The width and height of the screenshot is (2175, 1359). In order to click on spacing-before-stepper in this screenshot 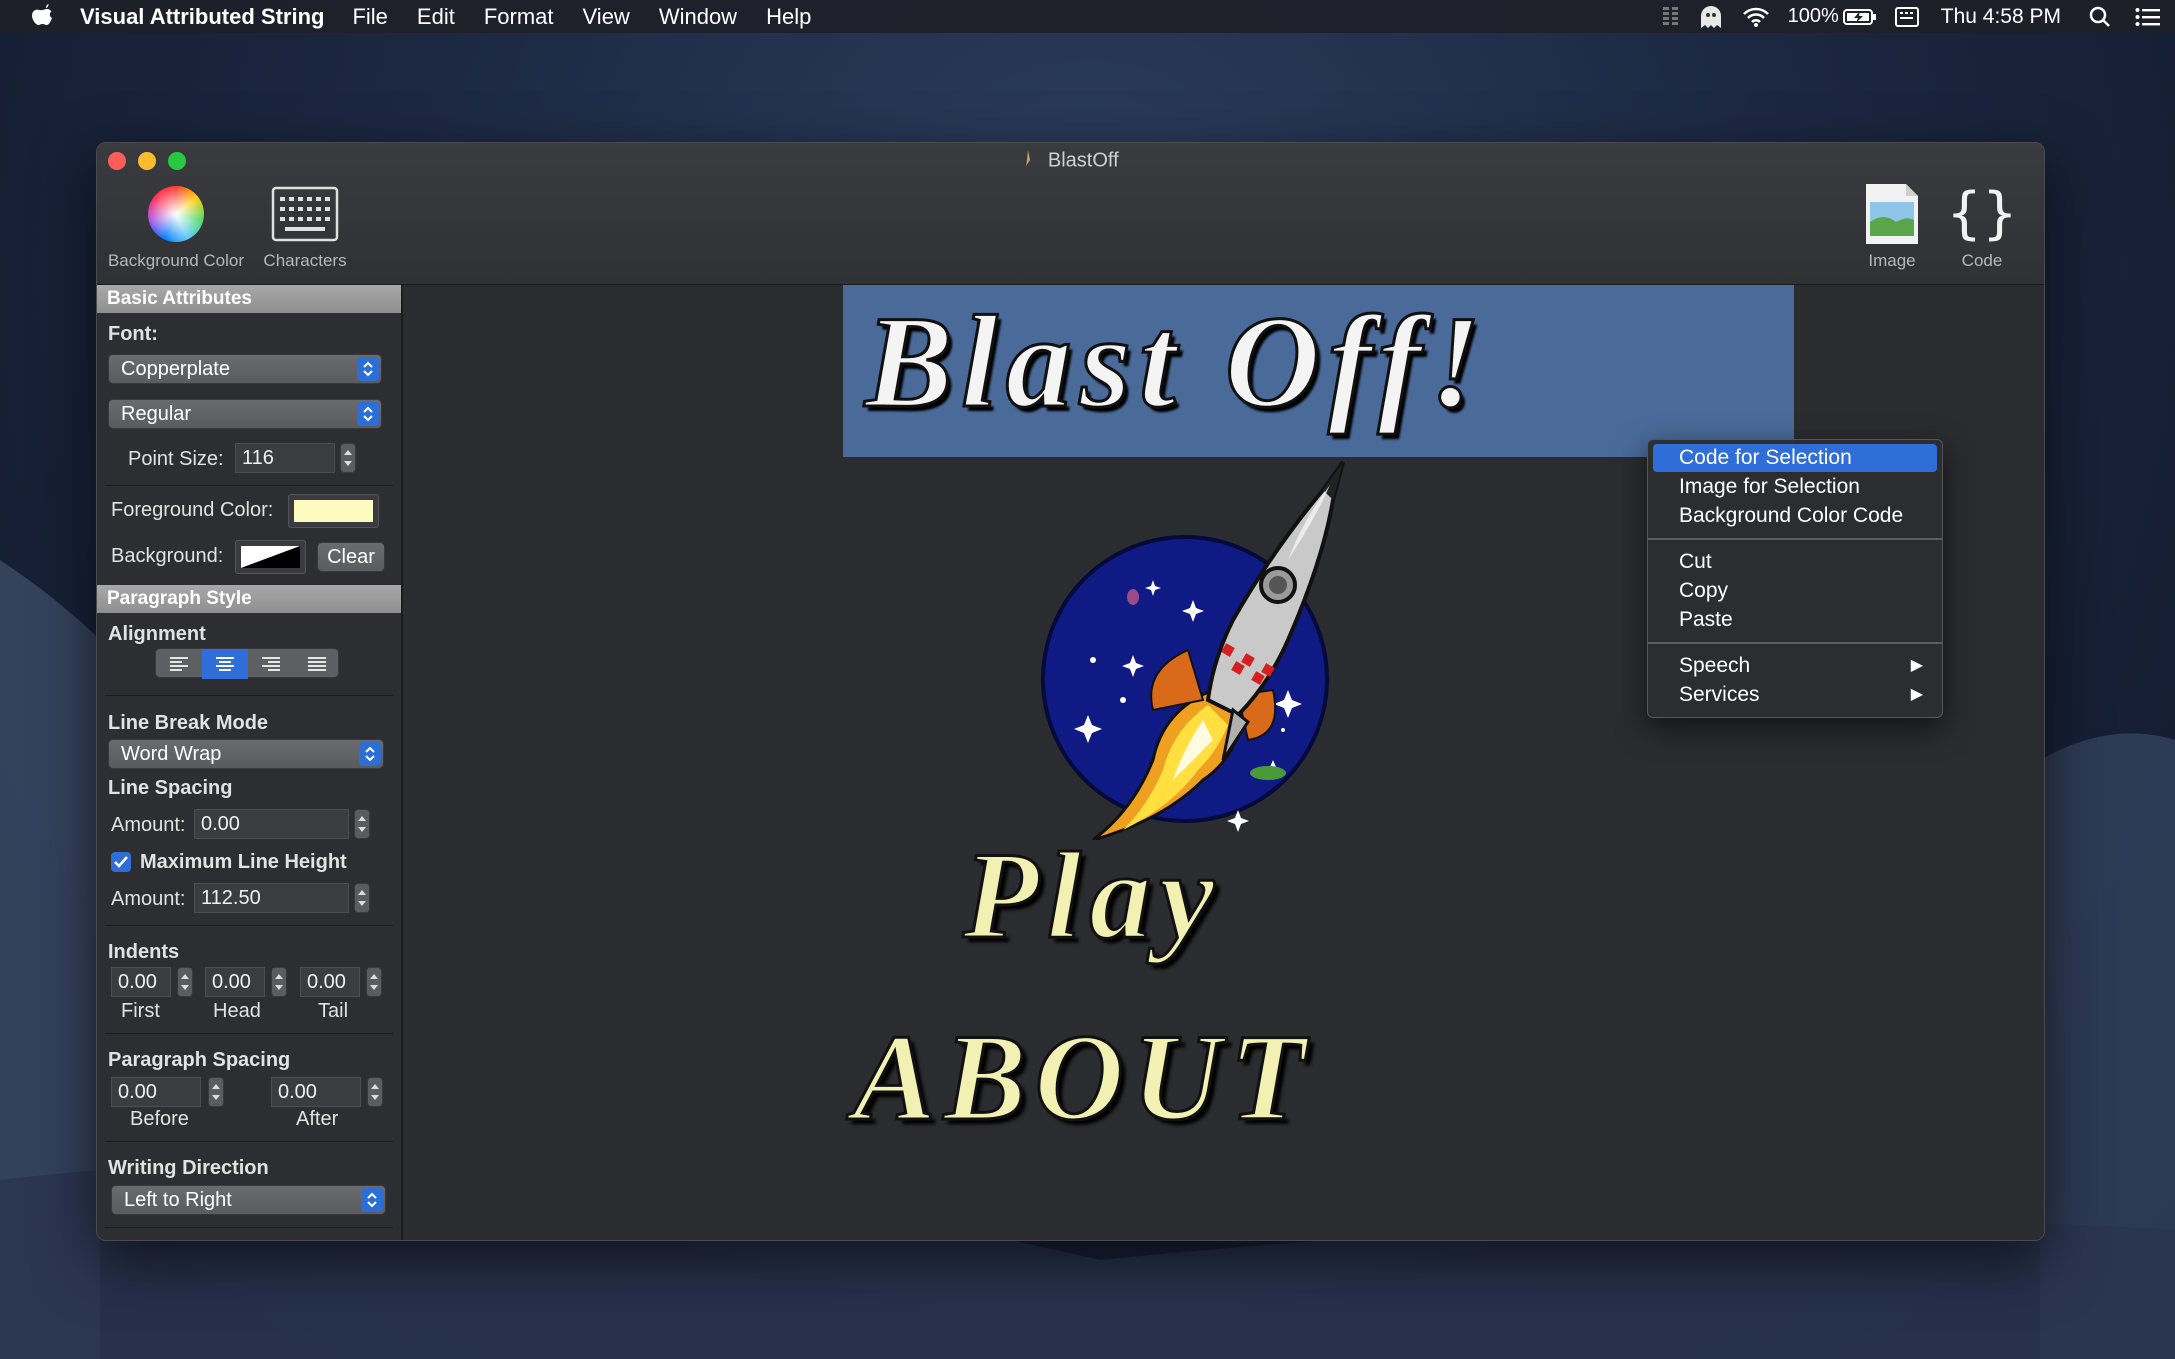, I will do `click(216, 1092)`.